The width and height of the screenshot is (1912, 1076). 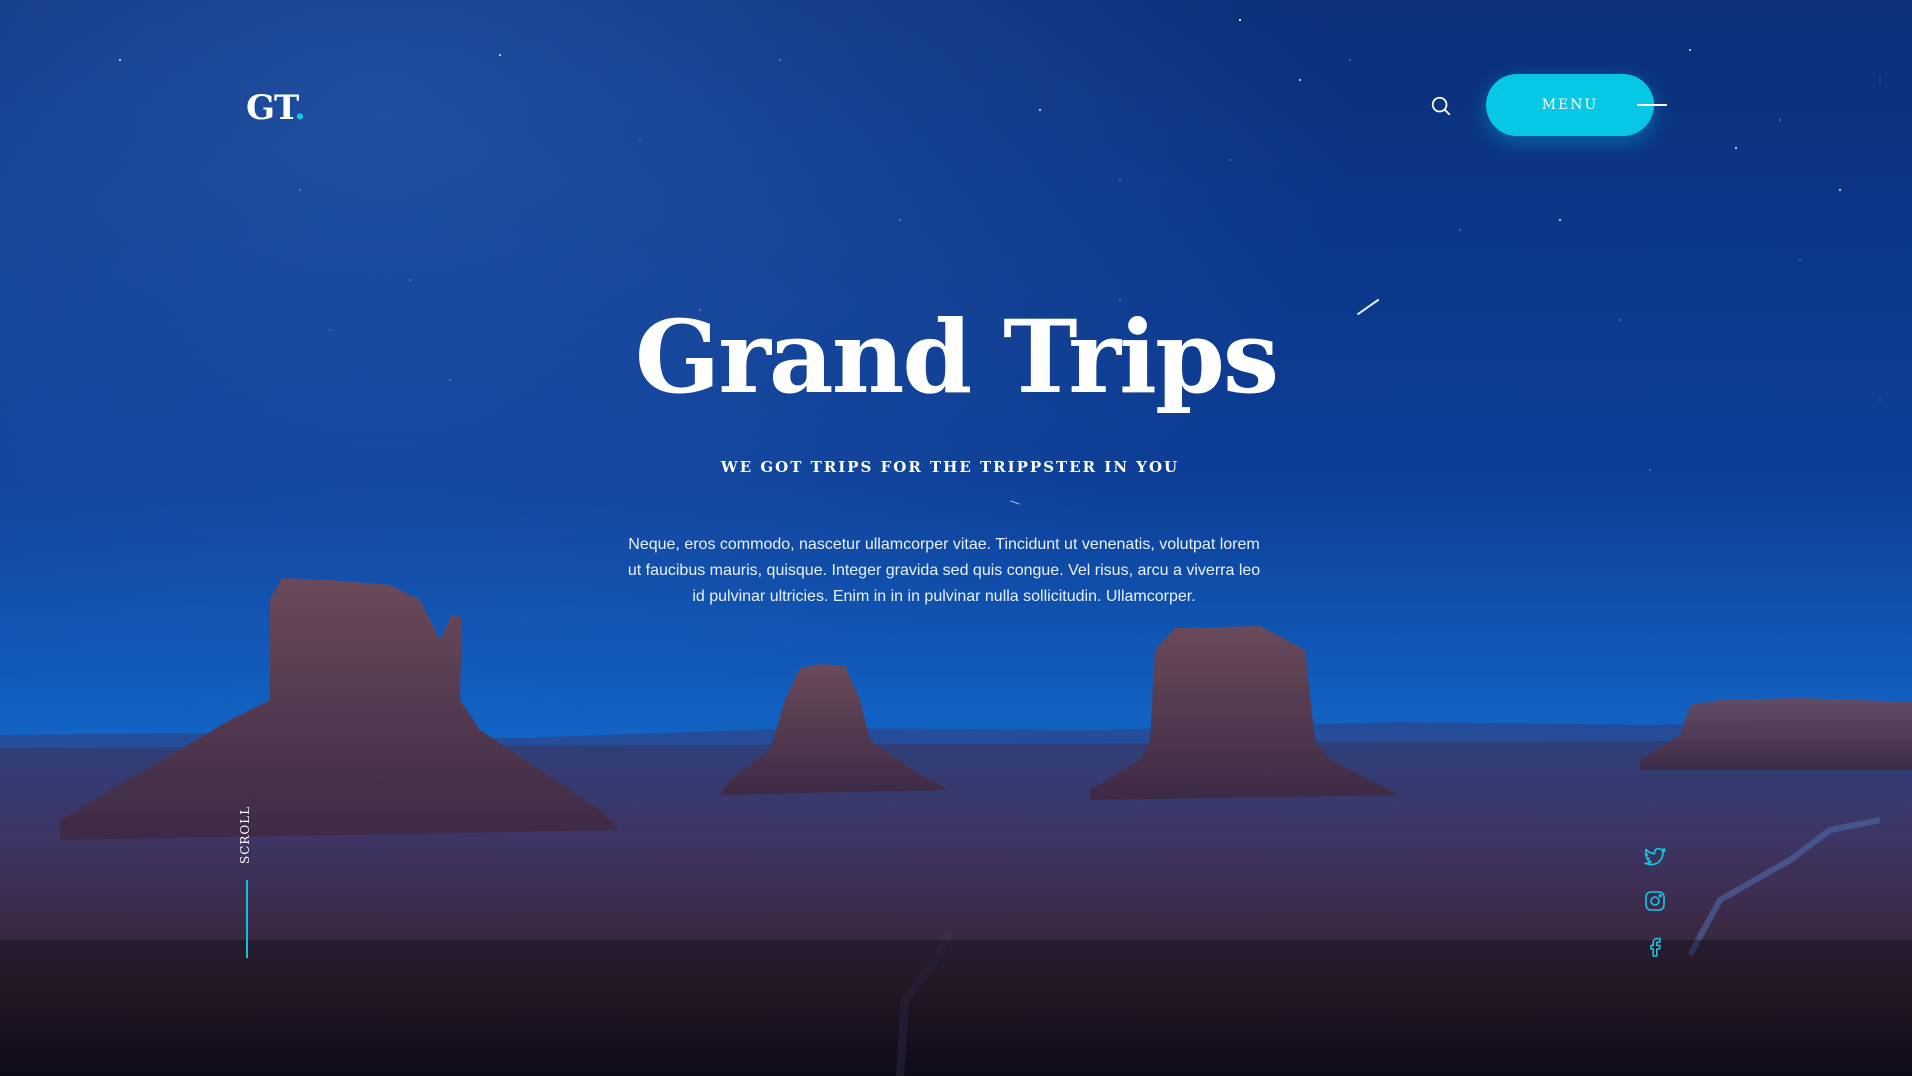 I want to click on search-icon, so click(x=1441, y=106).